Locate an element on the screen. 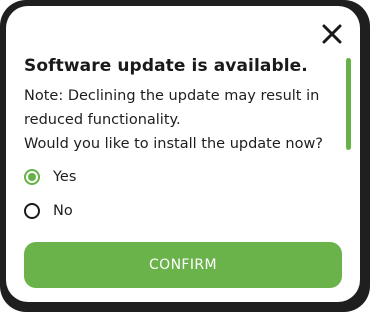 The width and height of the screenshot is (370, 312). option-no-label: No is located at coordinates (63, 211).